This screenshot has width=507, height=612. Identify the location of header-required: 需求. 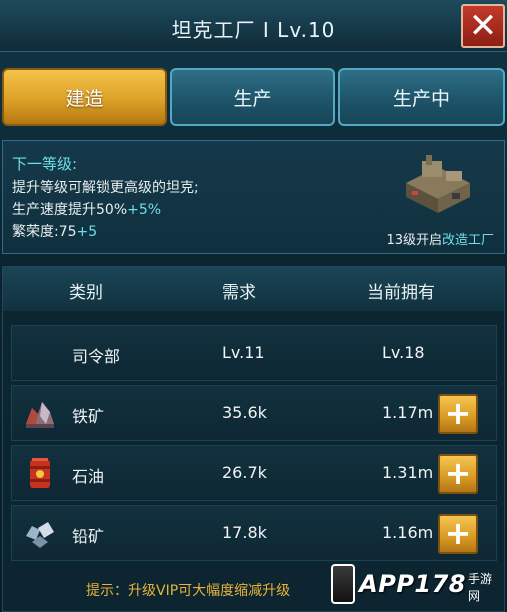
(239, 293).